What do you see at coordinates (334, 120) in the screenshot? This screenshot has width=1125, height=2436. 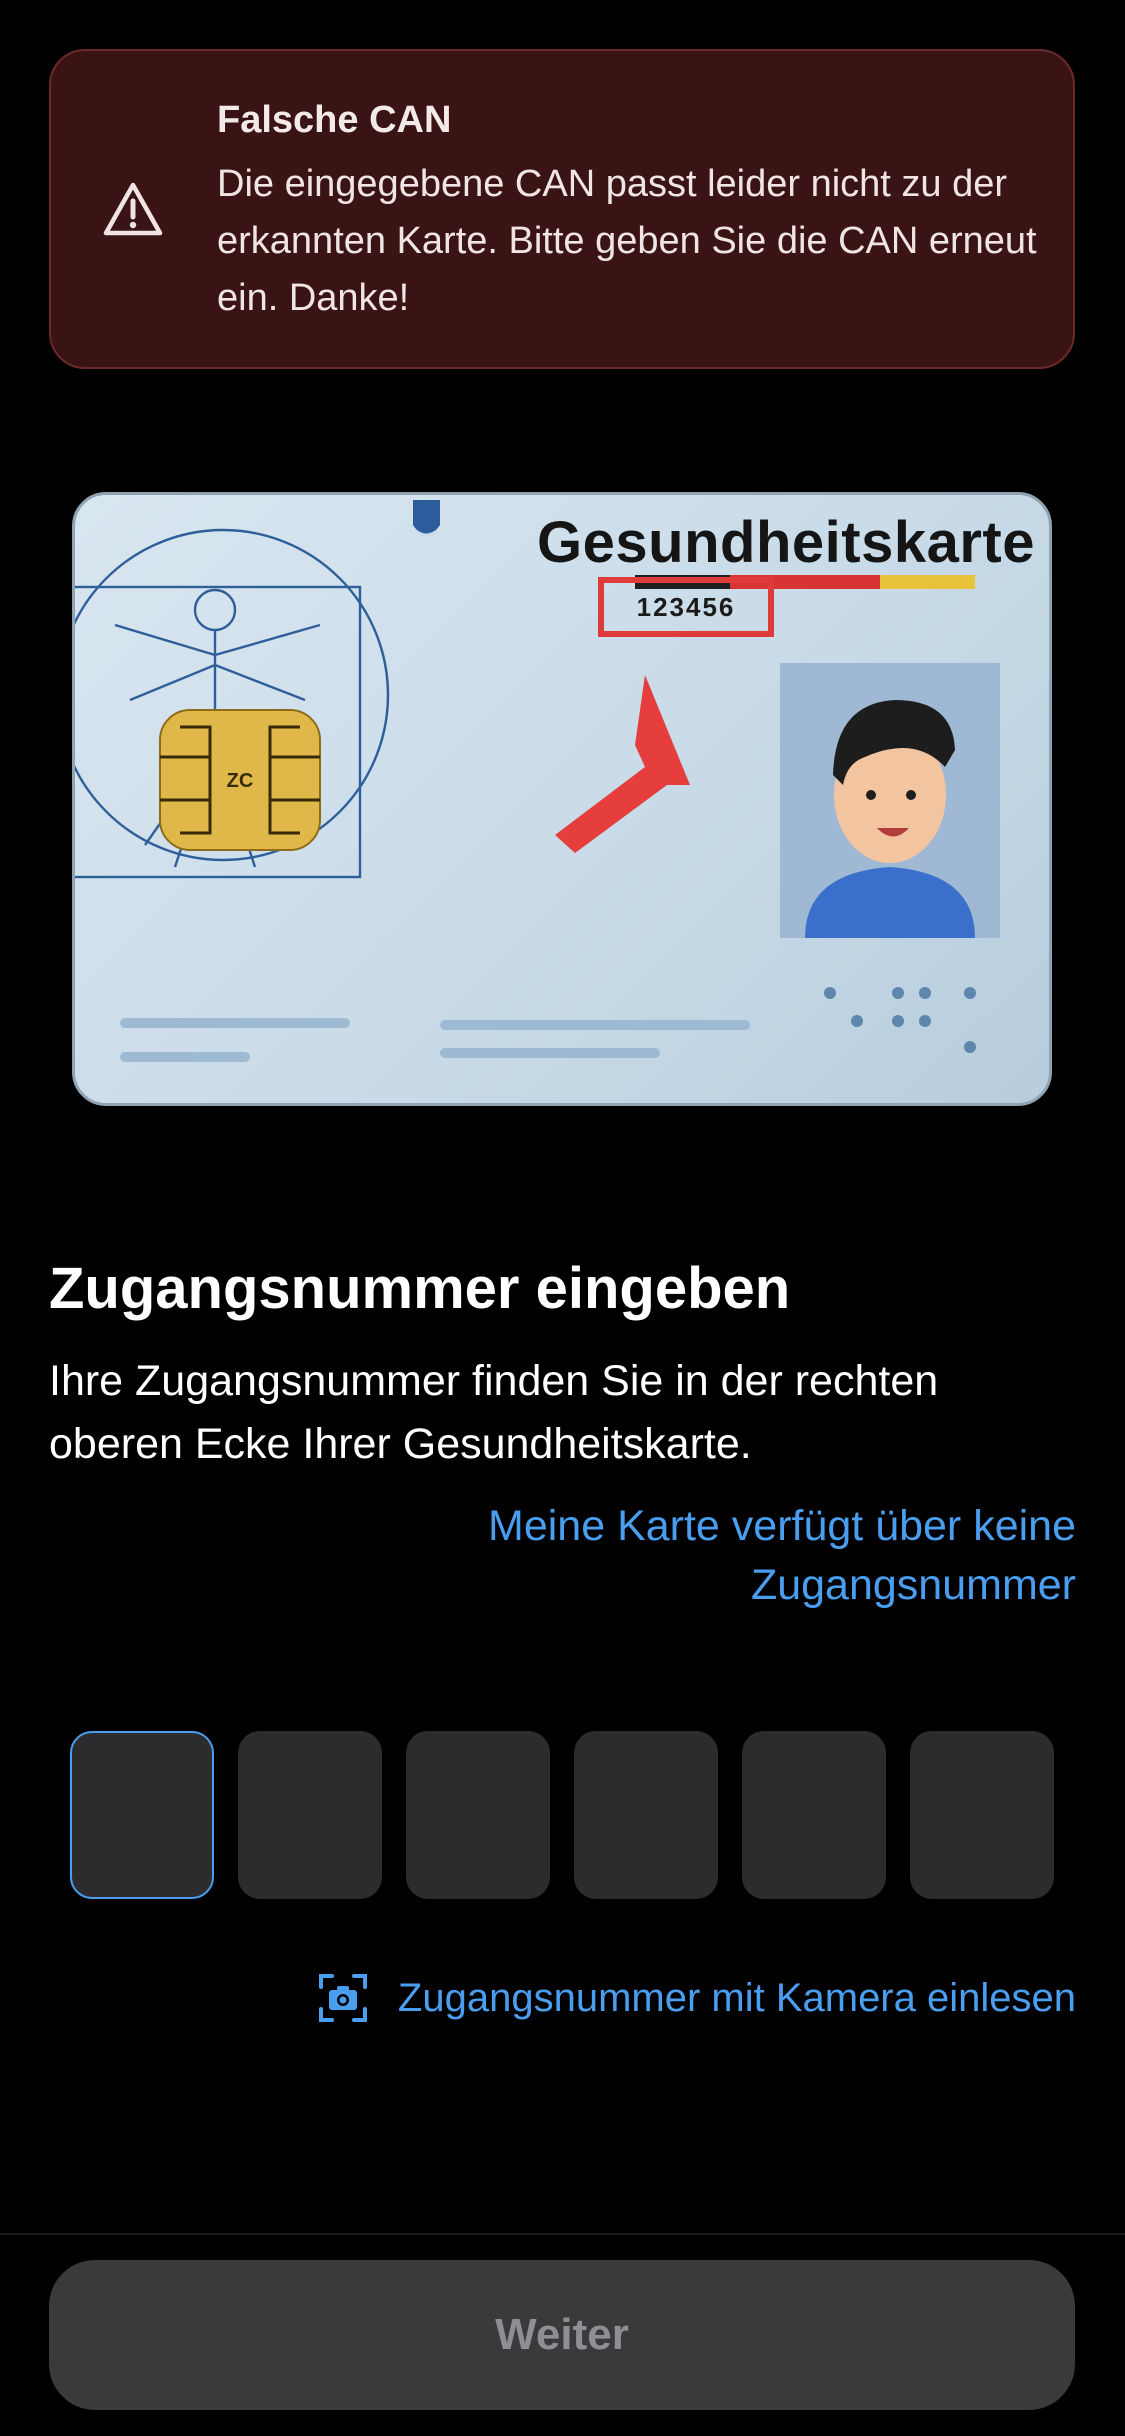 I see `error-title: Falsche CAN` at bounding box center [334, 120].